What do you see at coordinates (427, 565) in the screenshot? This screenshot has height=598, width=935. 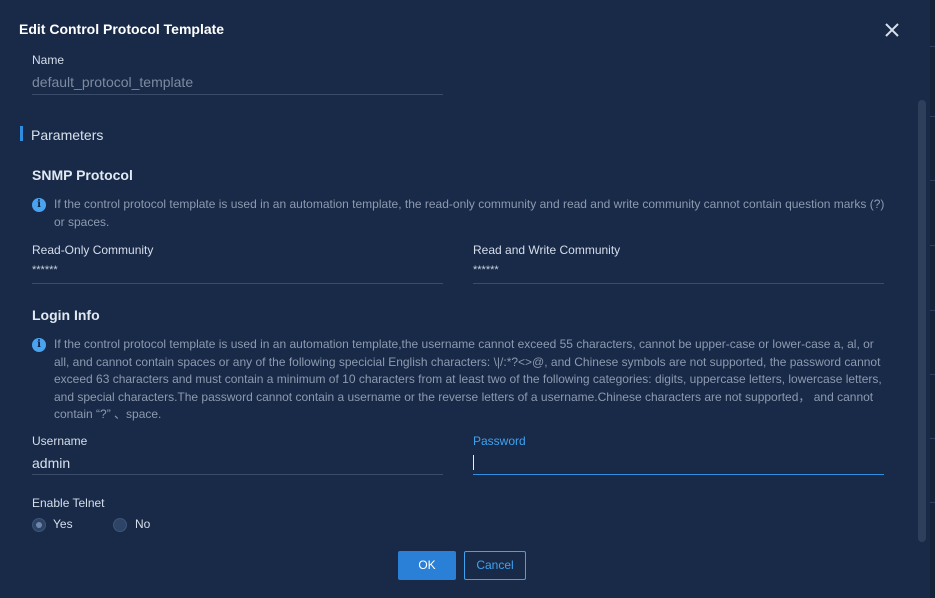 I see `ok-button: OK` at bounding box center [427, 565].